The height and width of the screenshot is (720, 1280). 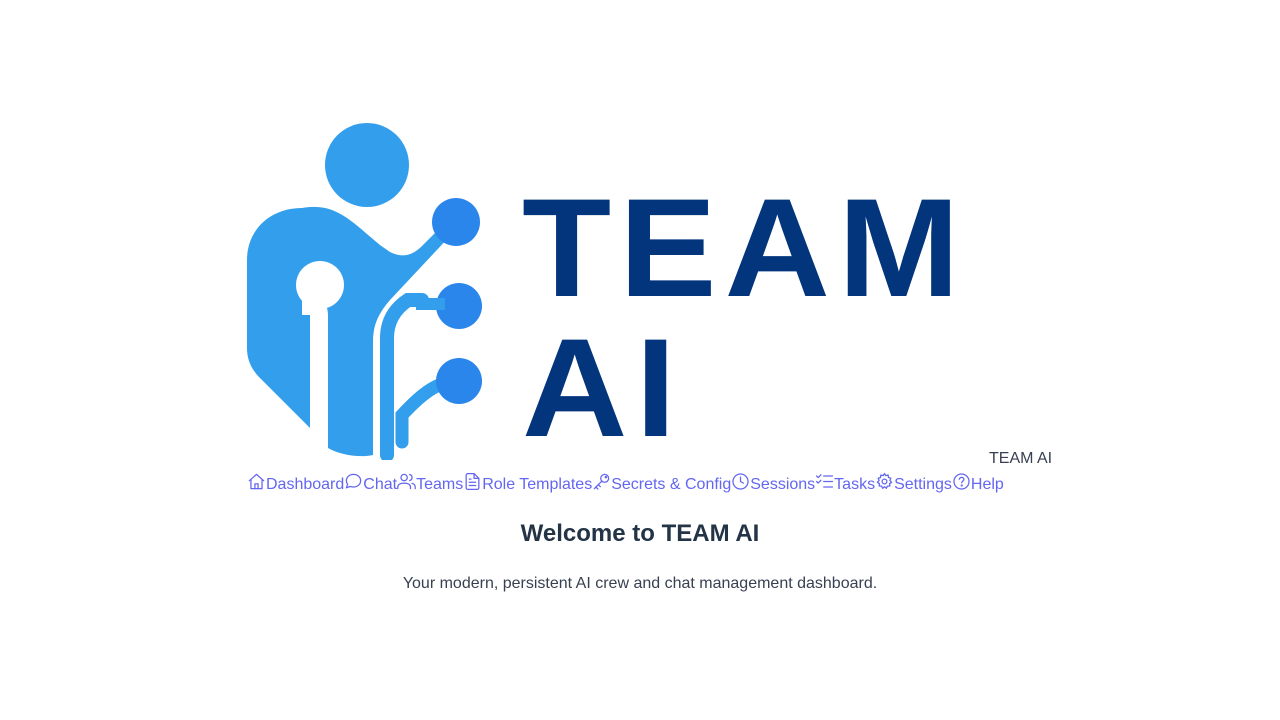 What do you see at coordinates (783, 484) in the screenshot?
I see `nav-label-sessions: Sessions` at bounding box center [783, 484].